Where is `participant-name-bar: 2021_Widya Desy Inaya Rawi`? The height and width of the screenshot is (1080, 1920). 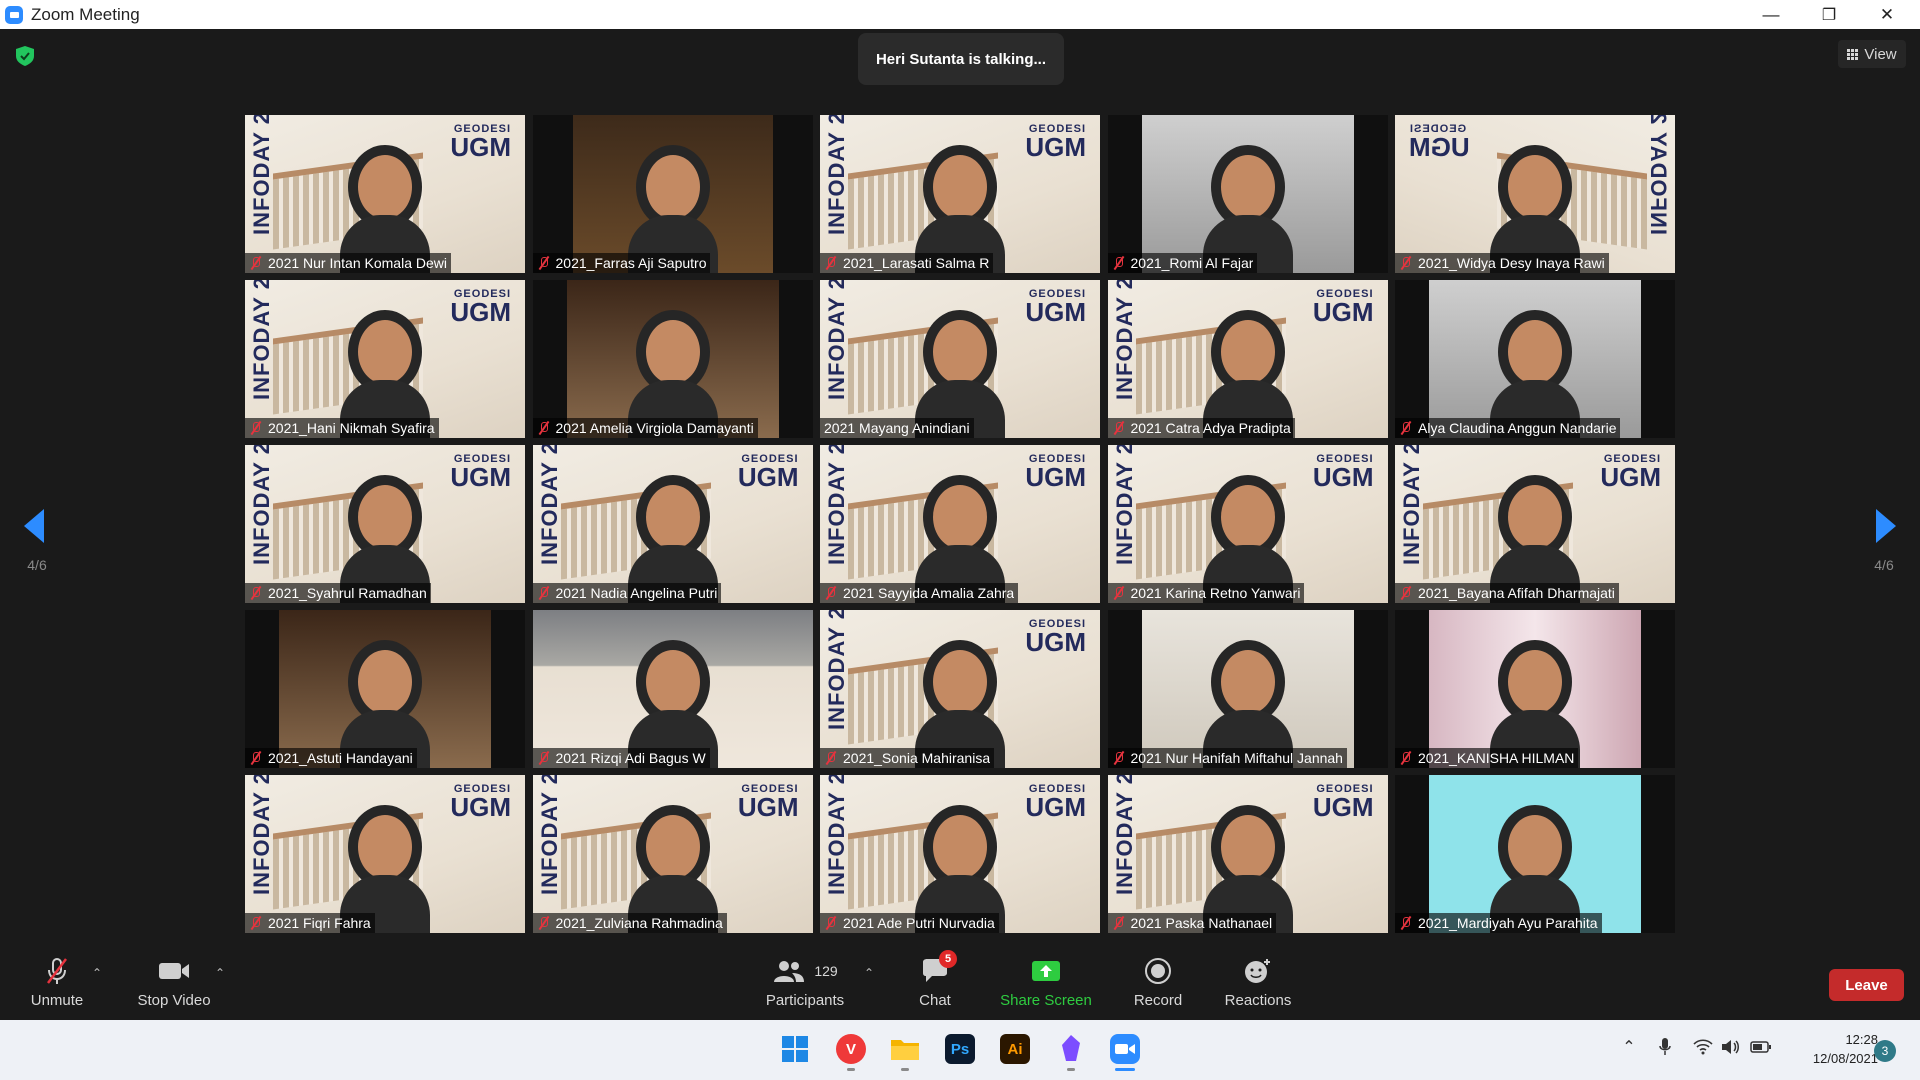
participant-name-bar: 2021_Widya Desy Inaya Rawi is located at coordinates (1502, 263).